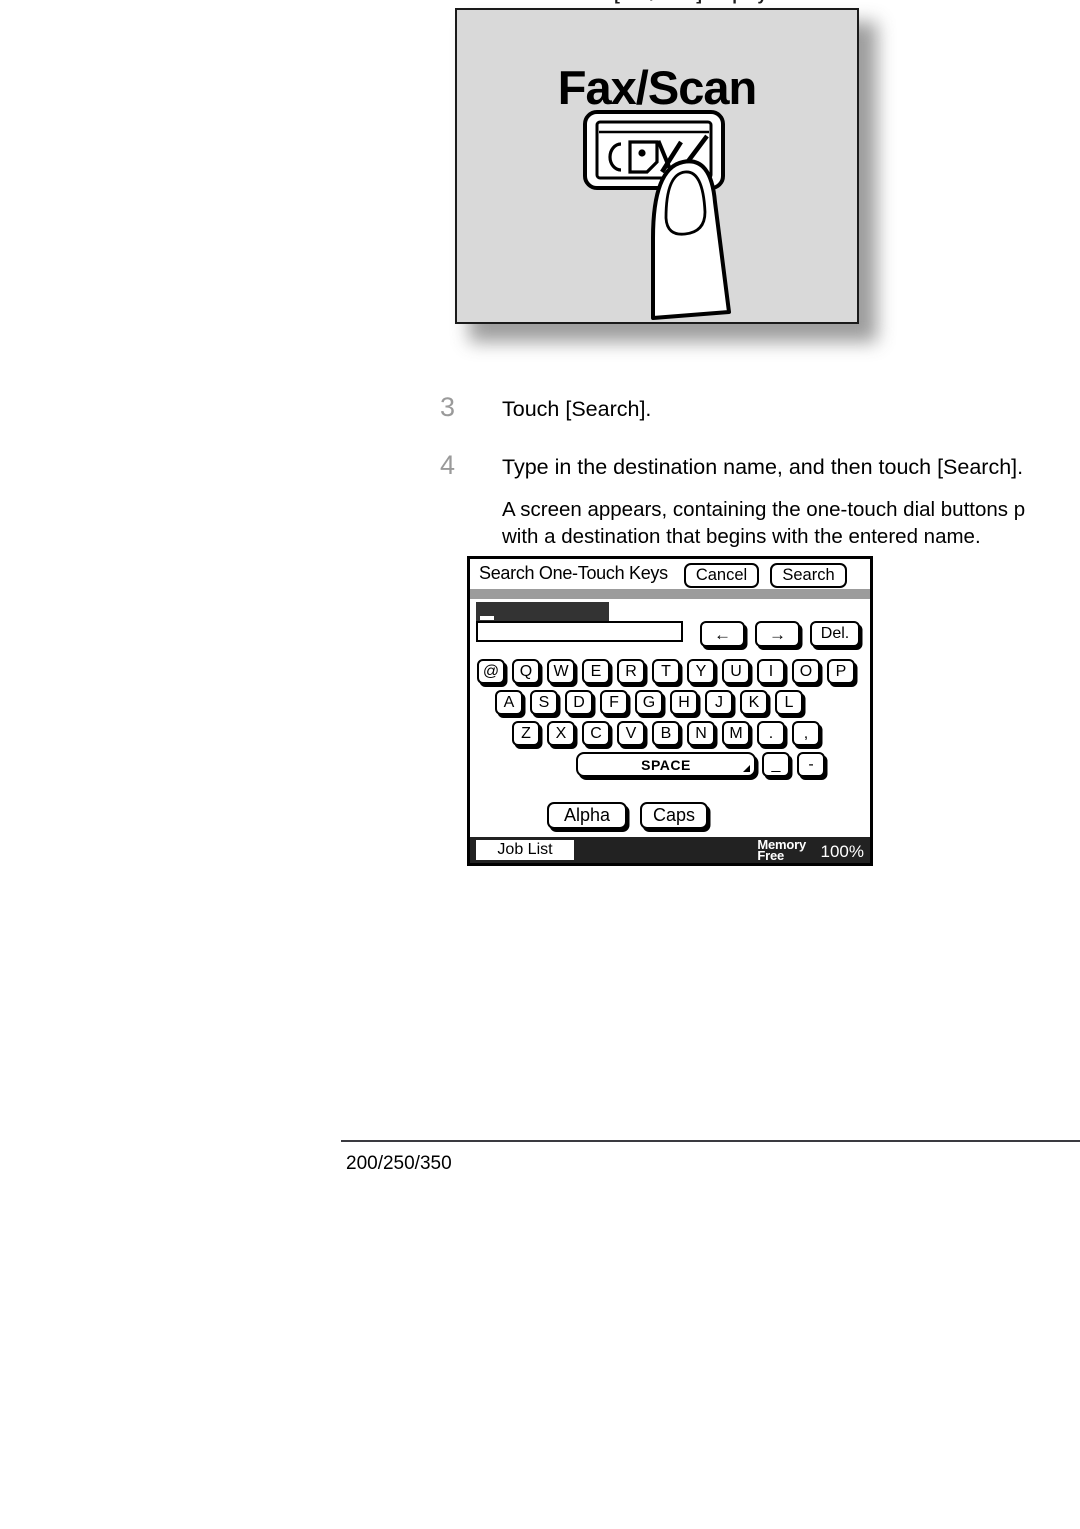  I want to click on memory-free-percent: 100%, so click(842, 851).